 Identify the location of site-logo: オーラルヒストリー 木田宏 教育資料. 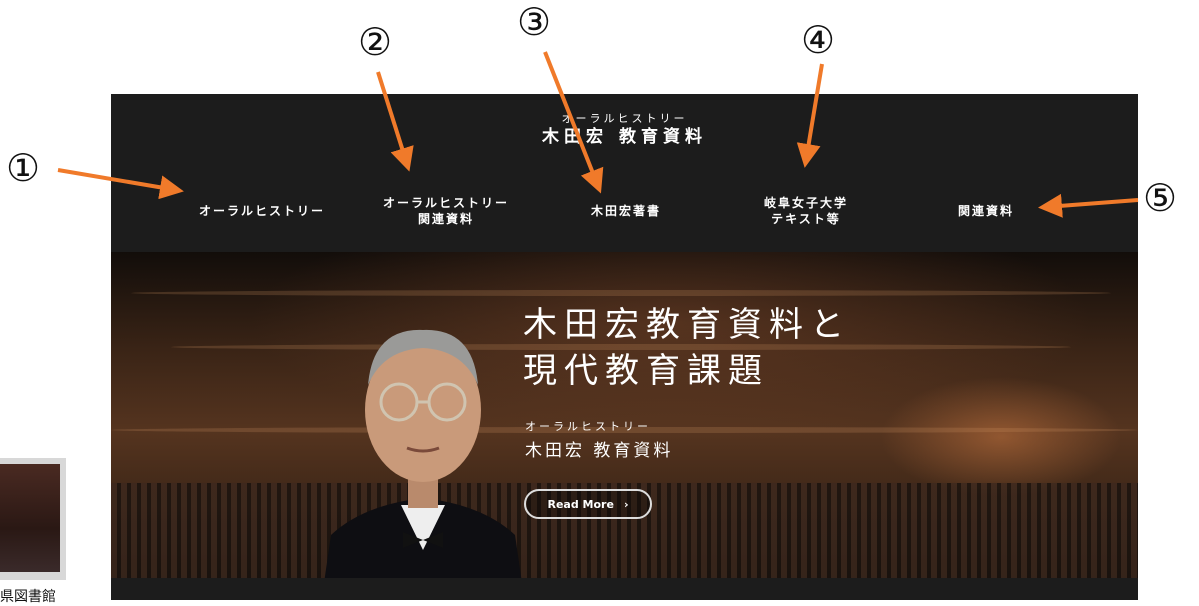
(624, 130).